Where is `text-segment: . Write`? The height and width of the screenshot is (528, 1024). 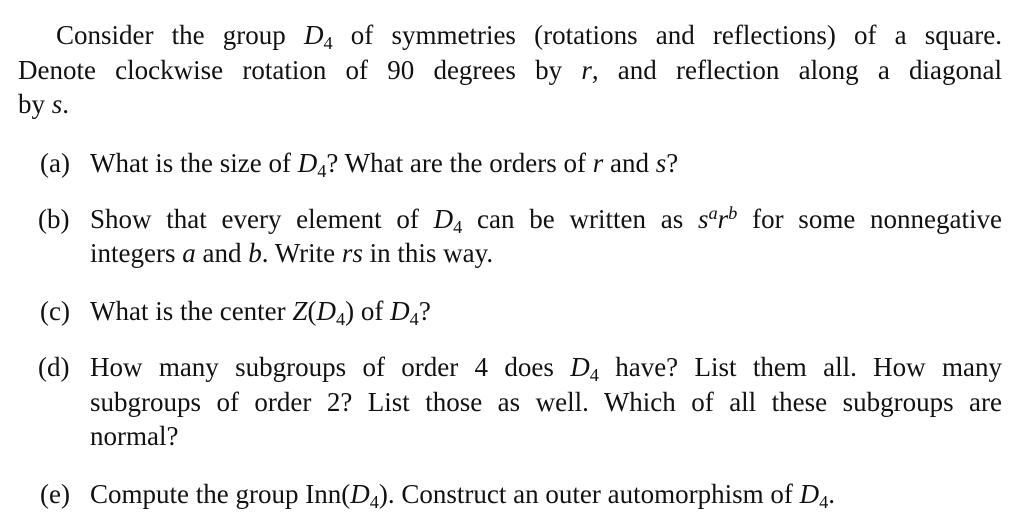
text-segment: . Write is located at coordinates (301, 253).